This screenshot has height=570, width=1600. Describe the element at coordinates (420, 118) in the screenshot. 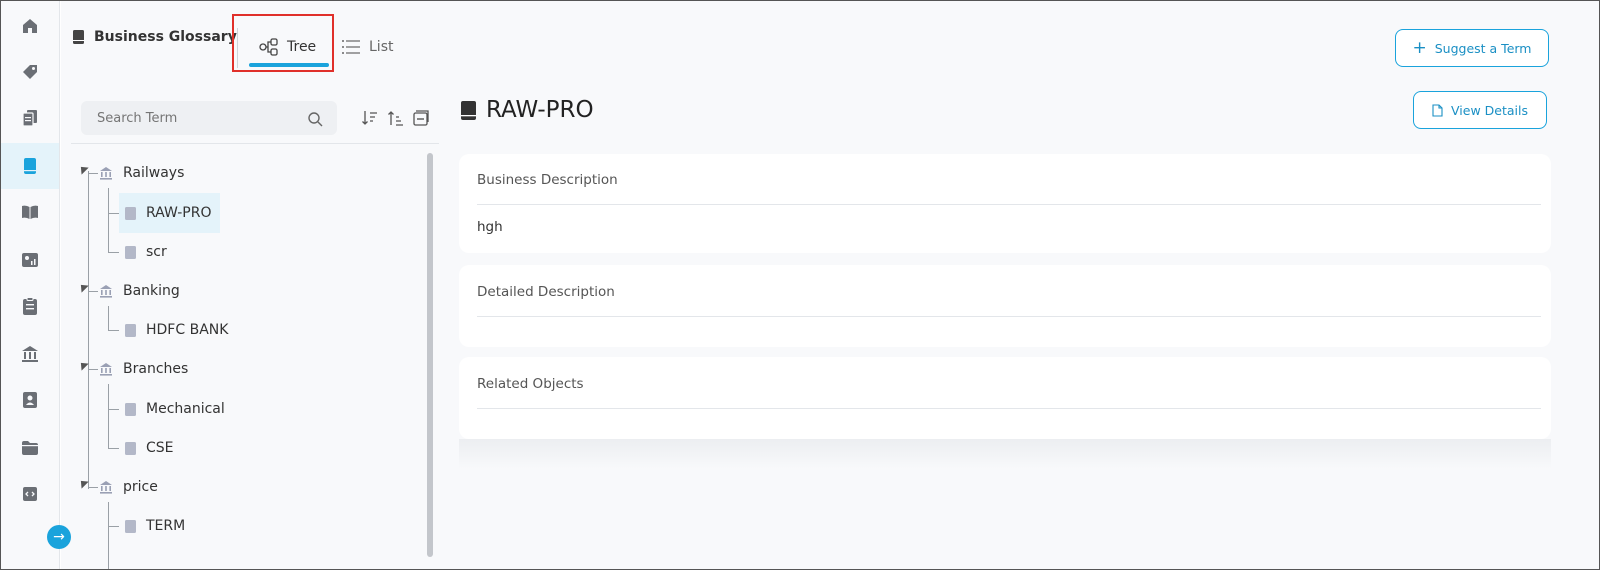

I see `collapse-all-icon` at that location.